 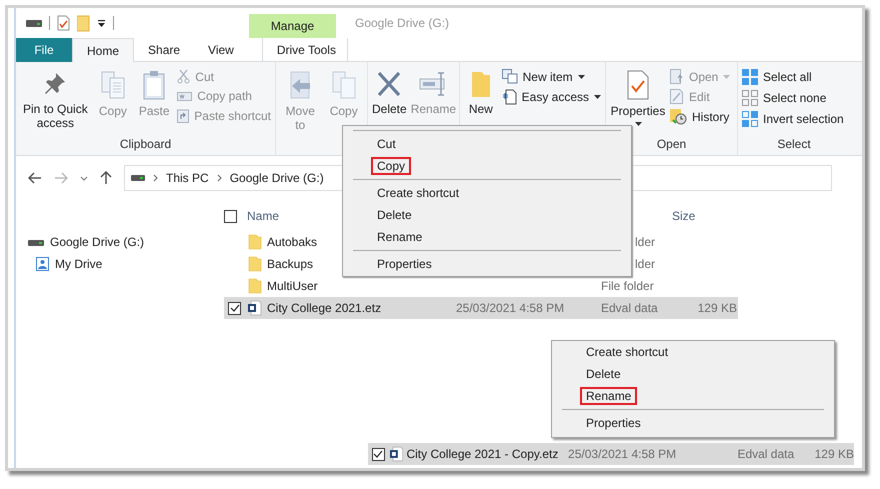 What do you see at coordinates (292, 242) in the screenshot?
I see `file-name: Autobaks` at bounding box center [292, 242].